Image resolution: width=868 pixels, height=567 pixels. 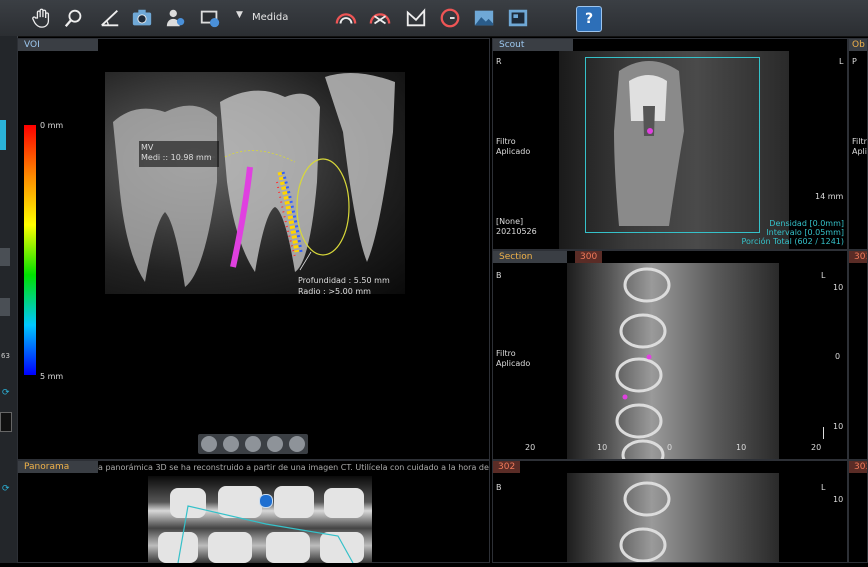 I want to click on scale-label: 14 mm, so click(x=829, y=196).